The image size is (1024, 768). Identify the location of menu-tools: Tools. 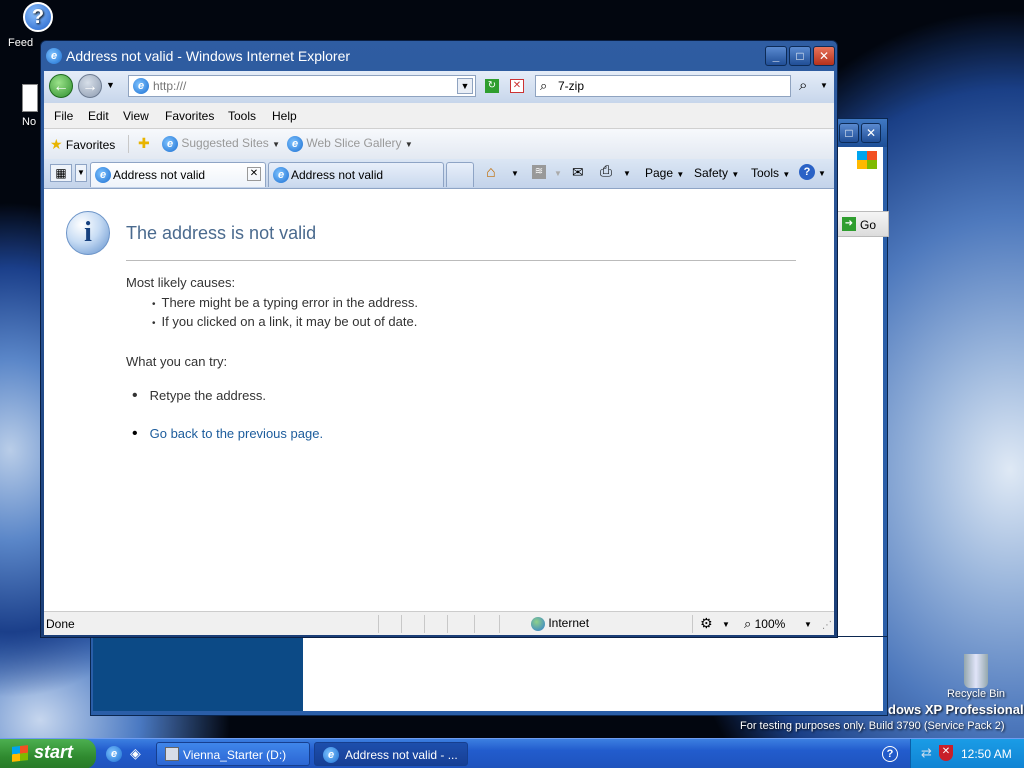
(242, 116).